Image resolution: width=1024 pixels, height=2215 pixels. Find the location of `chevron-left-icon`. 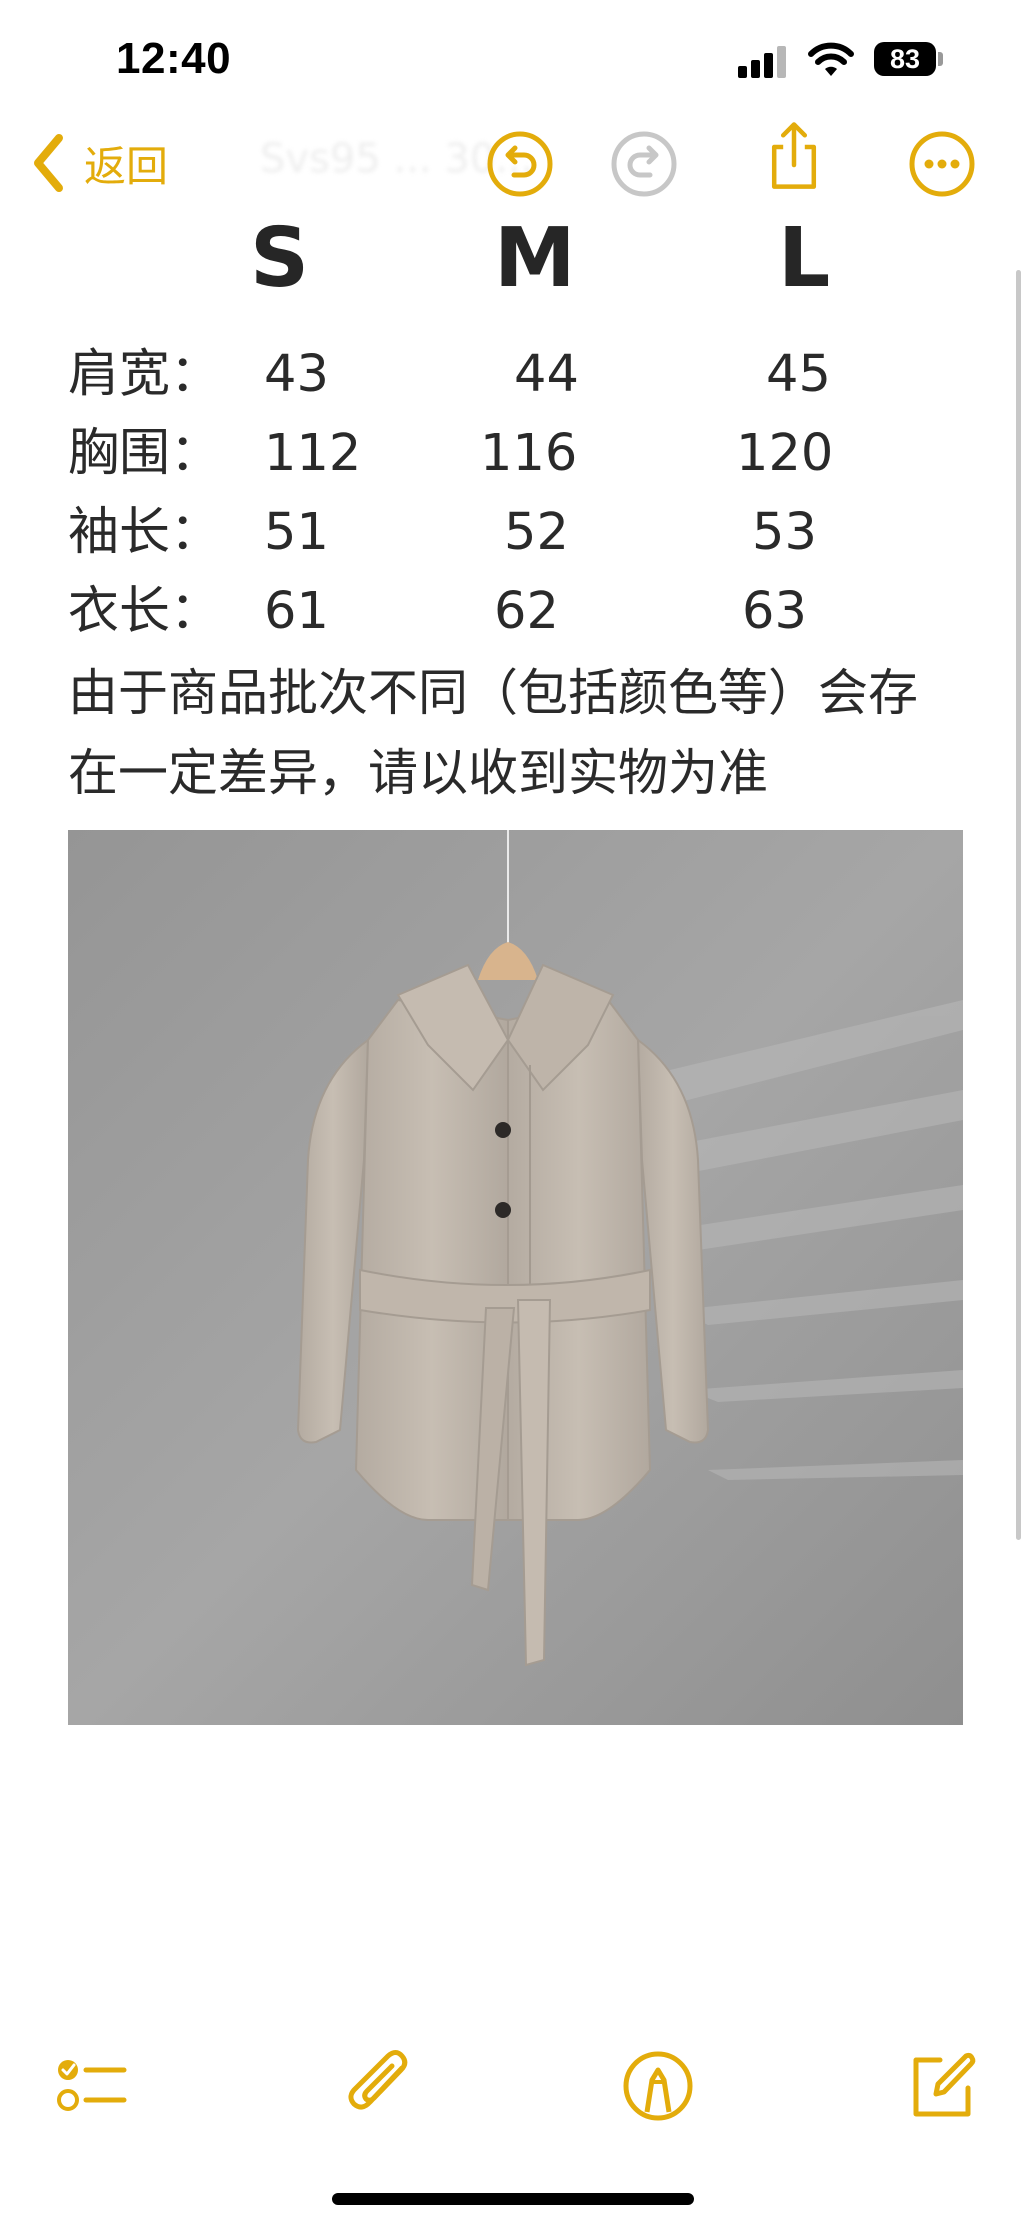

chevron-left-icon is located at coordinates (48, 163).